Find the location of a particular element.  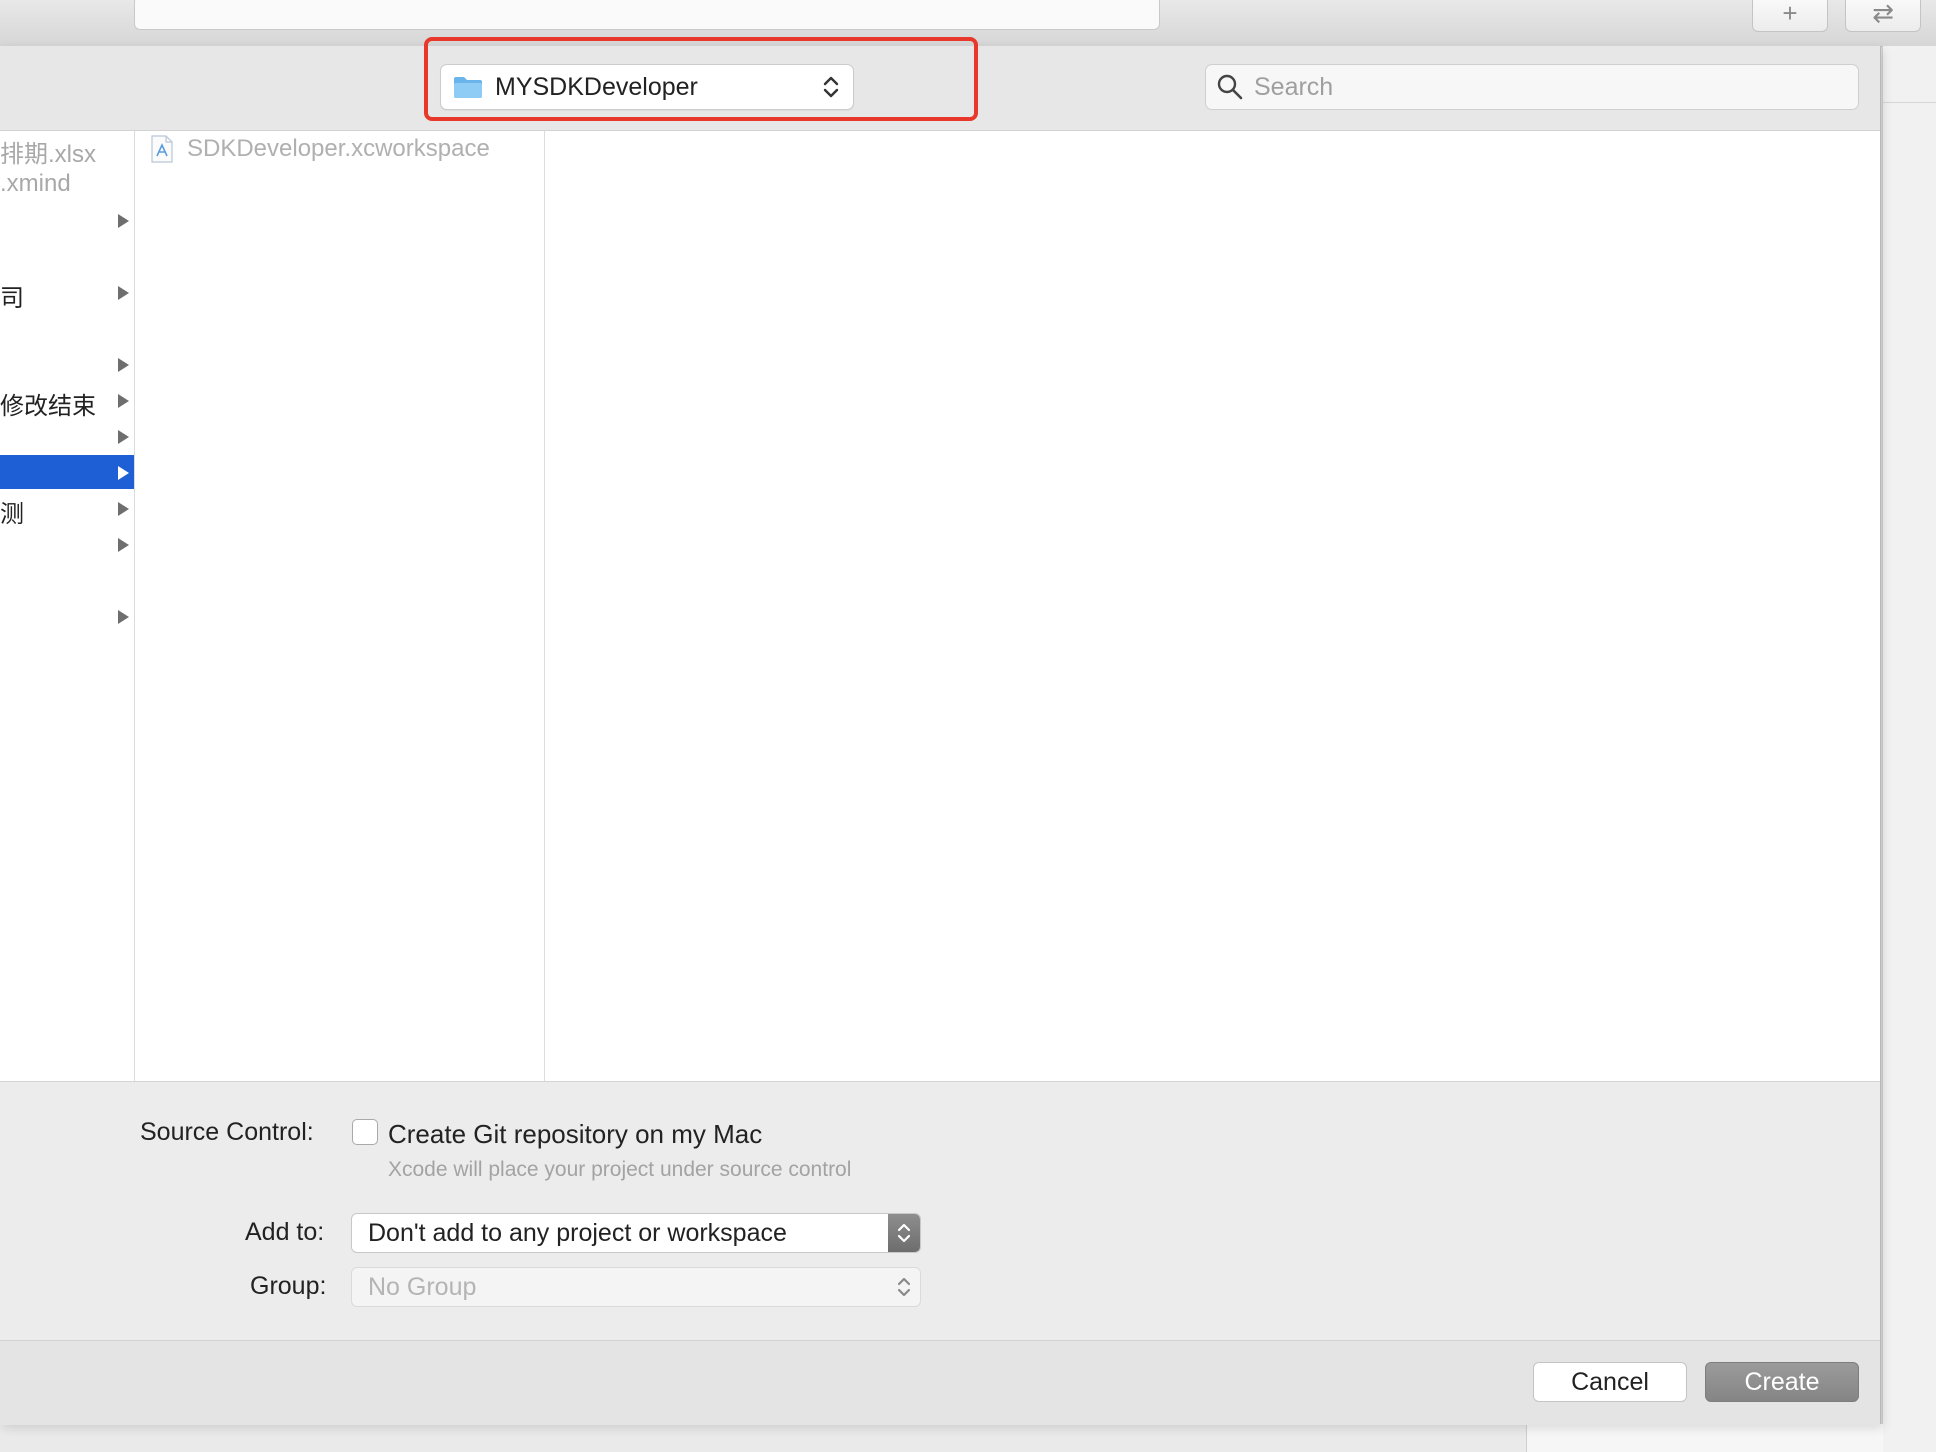

swap-arrows-icon: ⇄ is located at coordinates (1883, 16).